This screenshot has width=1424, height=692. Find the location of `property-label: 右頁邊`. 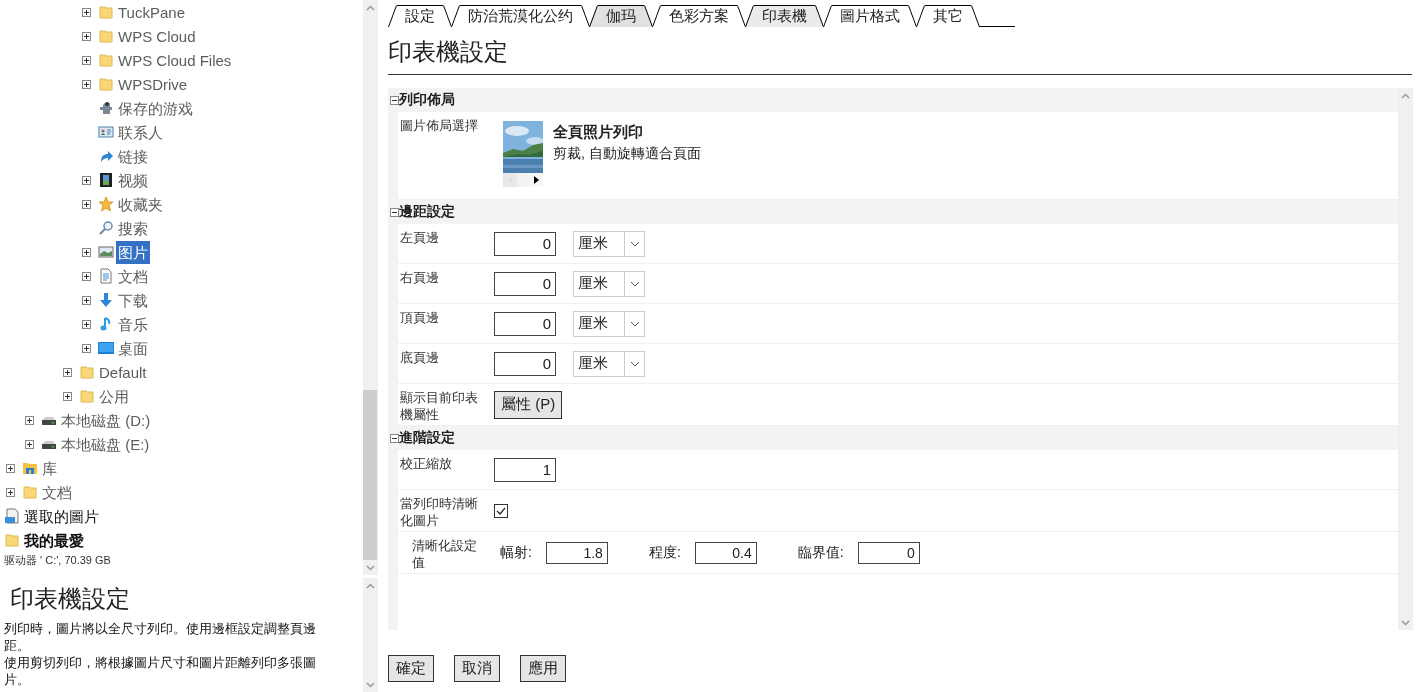

property-label: 右頁邊 is located at coordinates (419, 277).